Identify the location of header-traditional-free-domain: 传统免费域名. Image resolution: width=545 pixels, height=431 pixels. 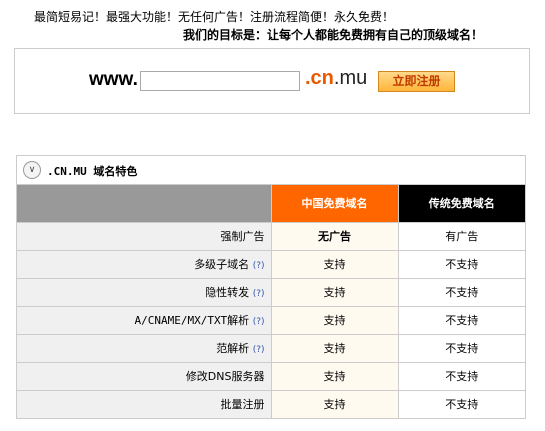
(461, 204).